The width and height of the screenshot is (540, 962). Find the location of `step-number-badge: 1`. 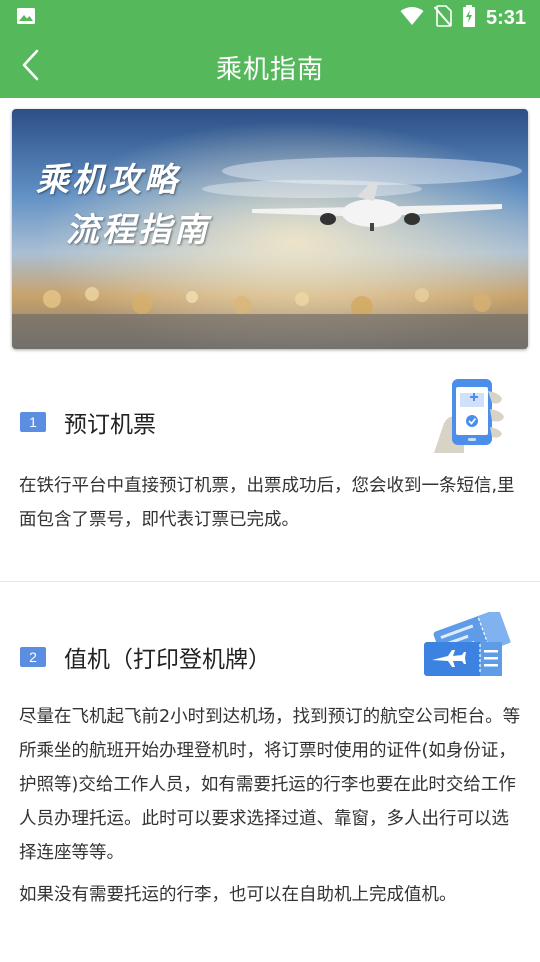

step-number-badge: 1 is located at coordinates (33, 422).